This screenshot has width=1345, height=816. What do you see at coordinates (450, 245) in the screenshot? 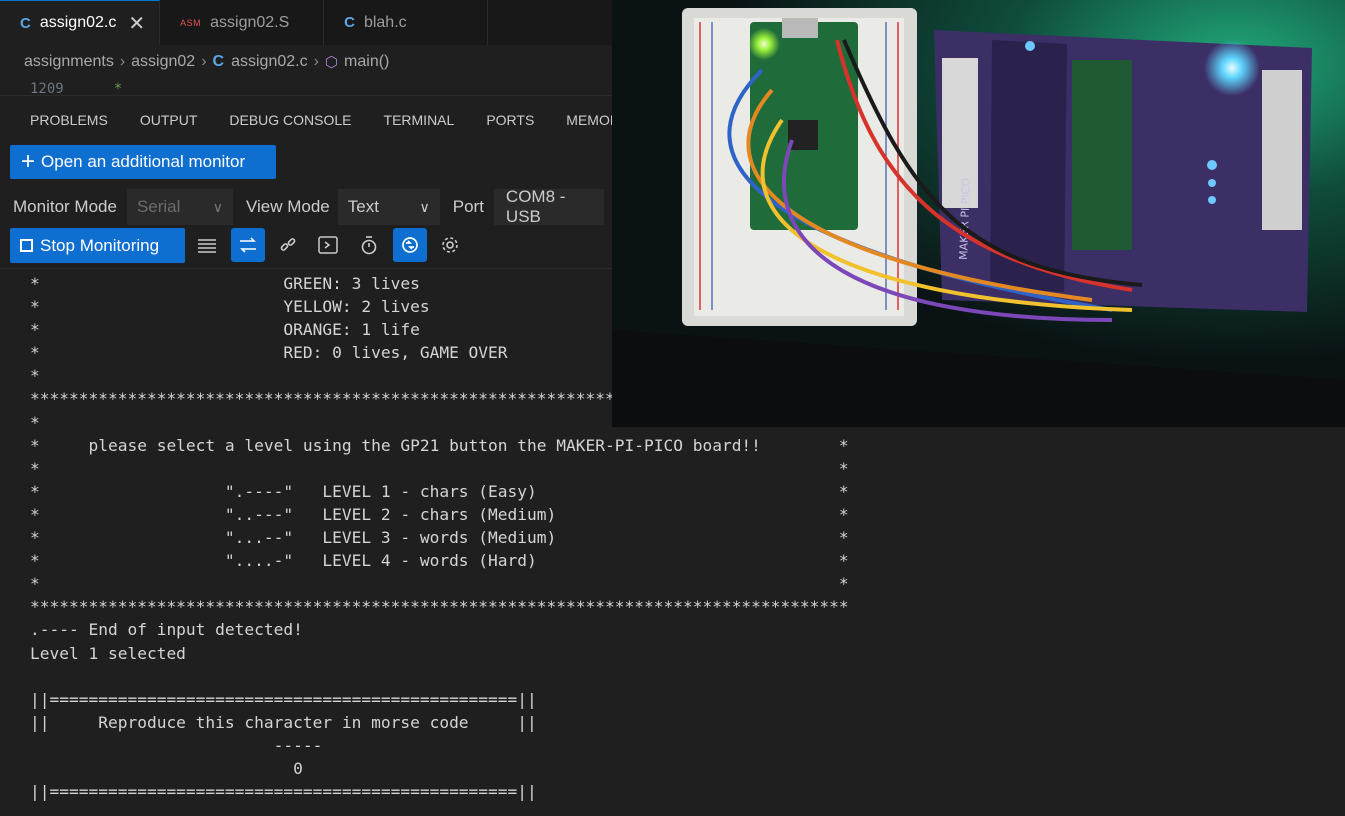
I see `gear-icon` at bounding box center [450, 245].